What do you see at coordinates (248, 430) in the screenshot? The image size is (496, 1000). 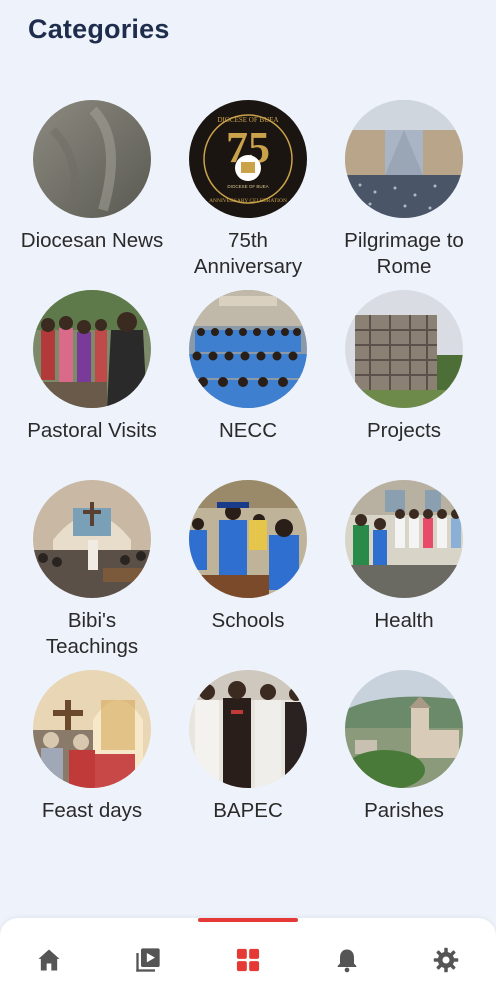 I see `category-label: NECC` at bounding box center [248, 430].